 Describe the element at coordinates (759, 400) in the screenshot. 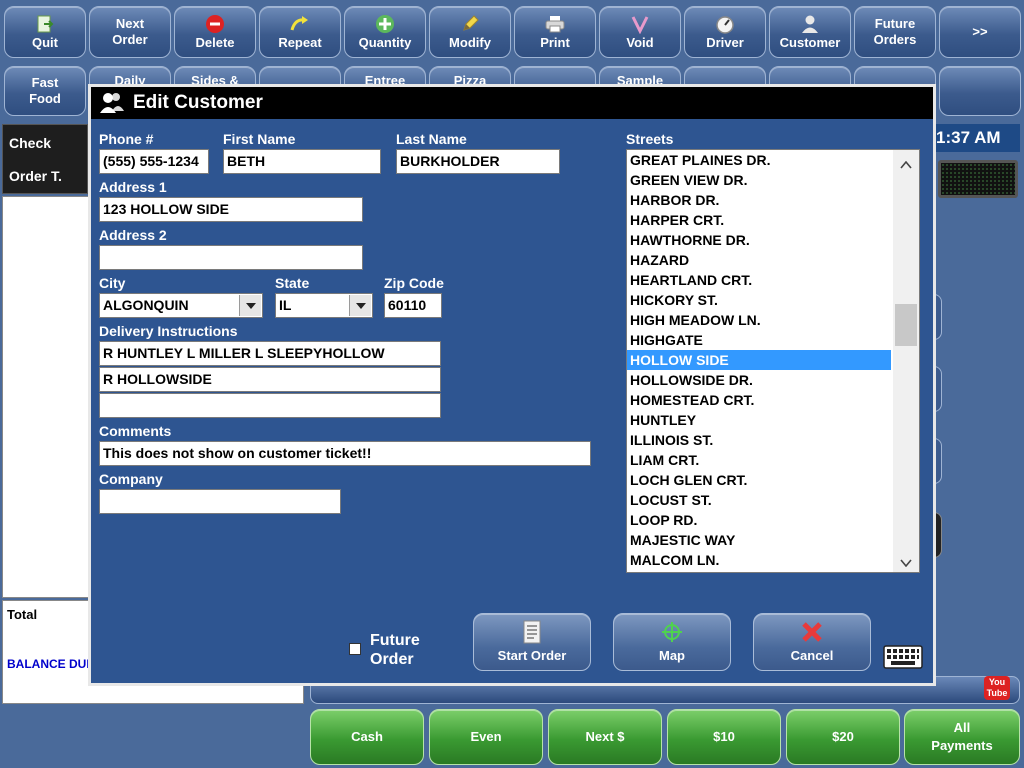

I see `street-item: HOMESTEAD CRT.` at that location.